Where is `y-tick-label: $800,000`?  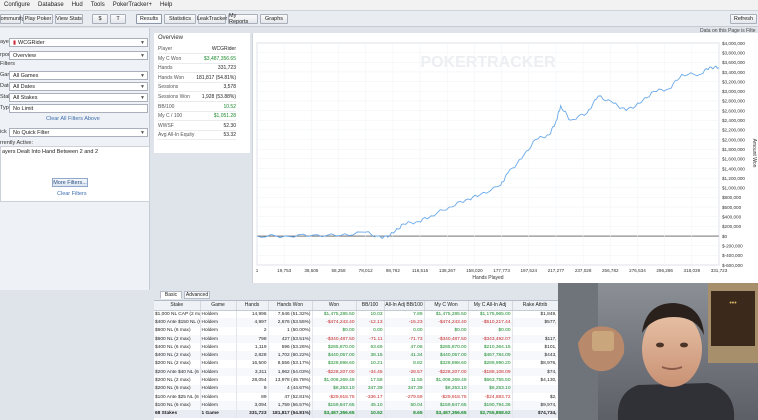 y-tick-label: $800,000 is located at coordinates (732, 197).